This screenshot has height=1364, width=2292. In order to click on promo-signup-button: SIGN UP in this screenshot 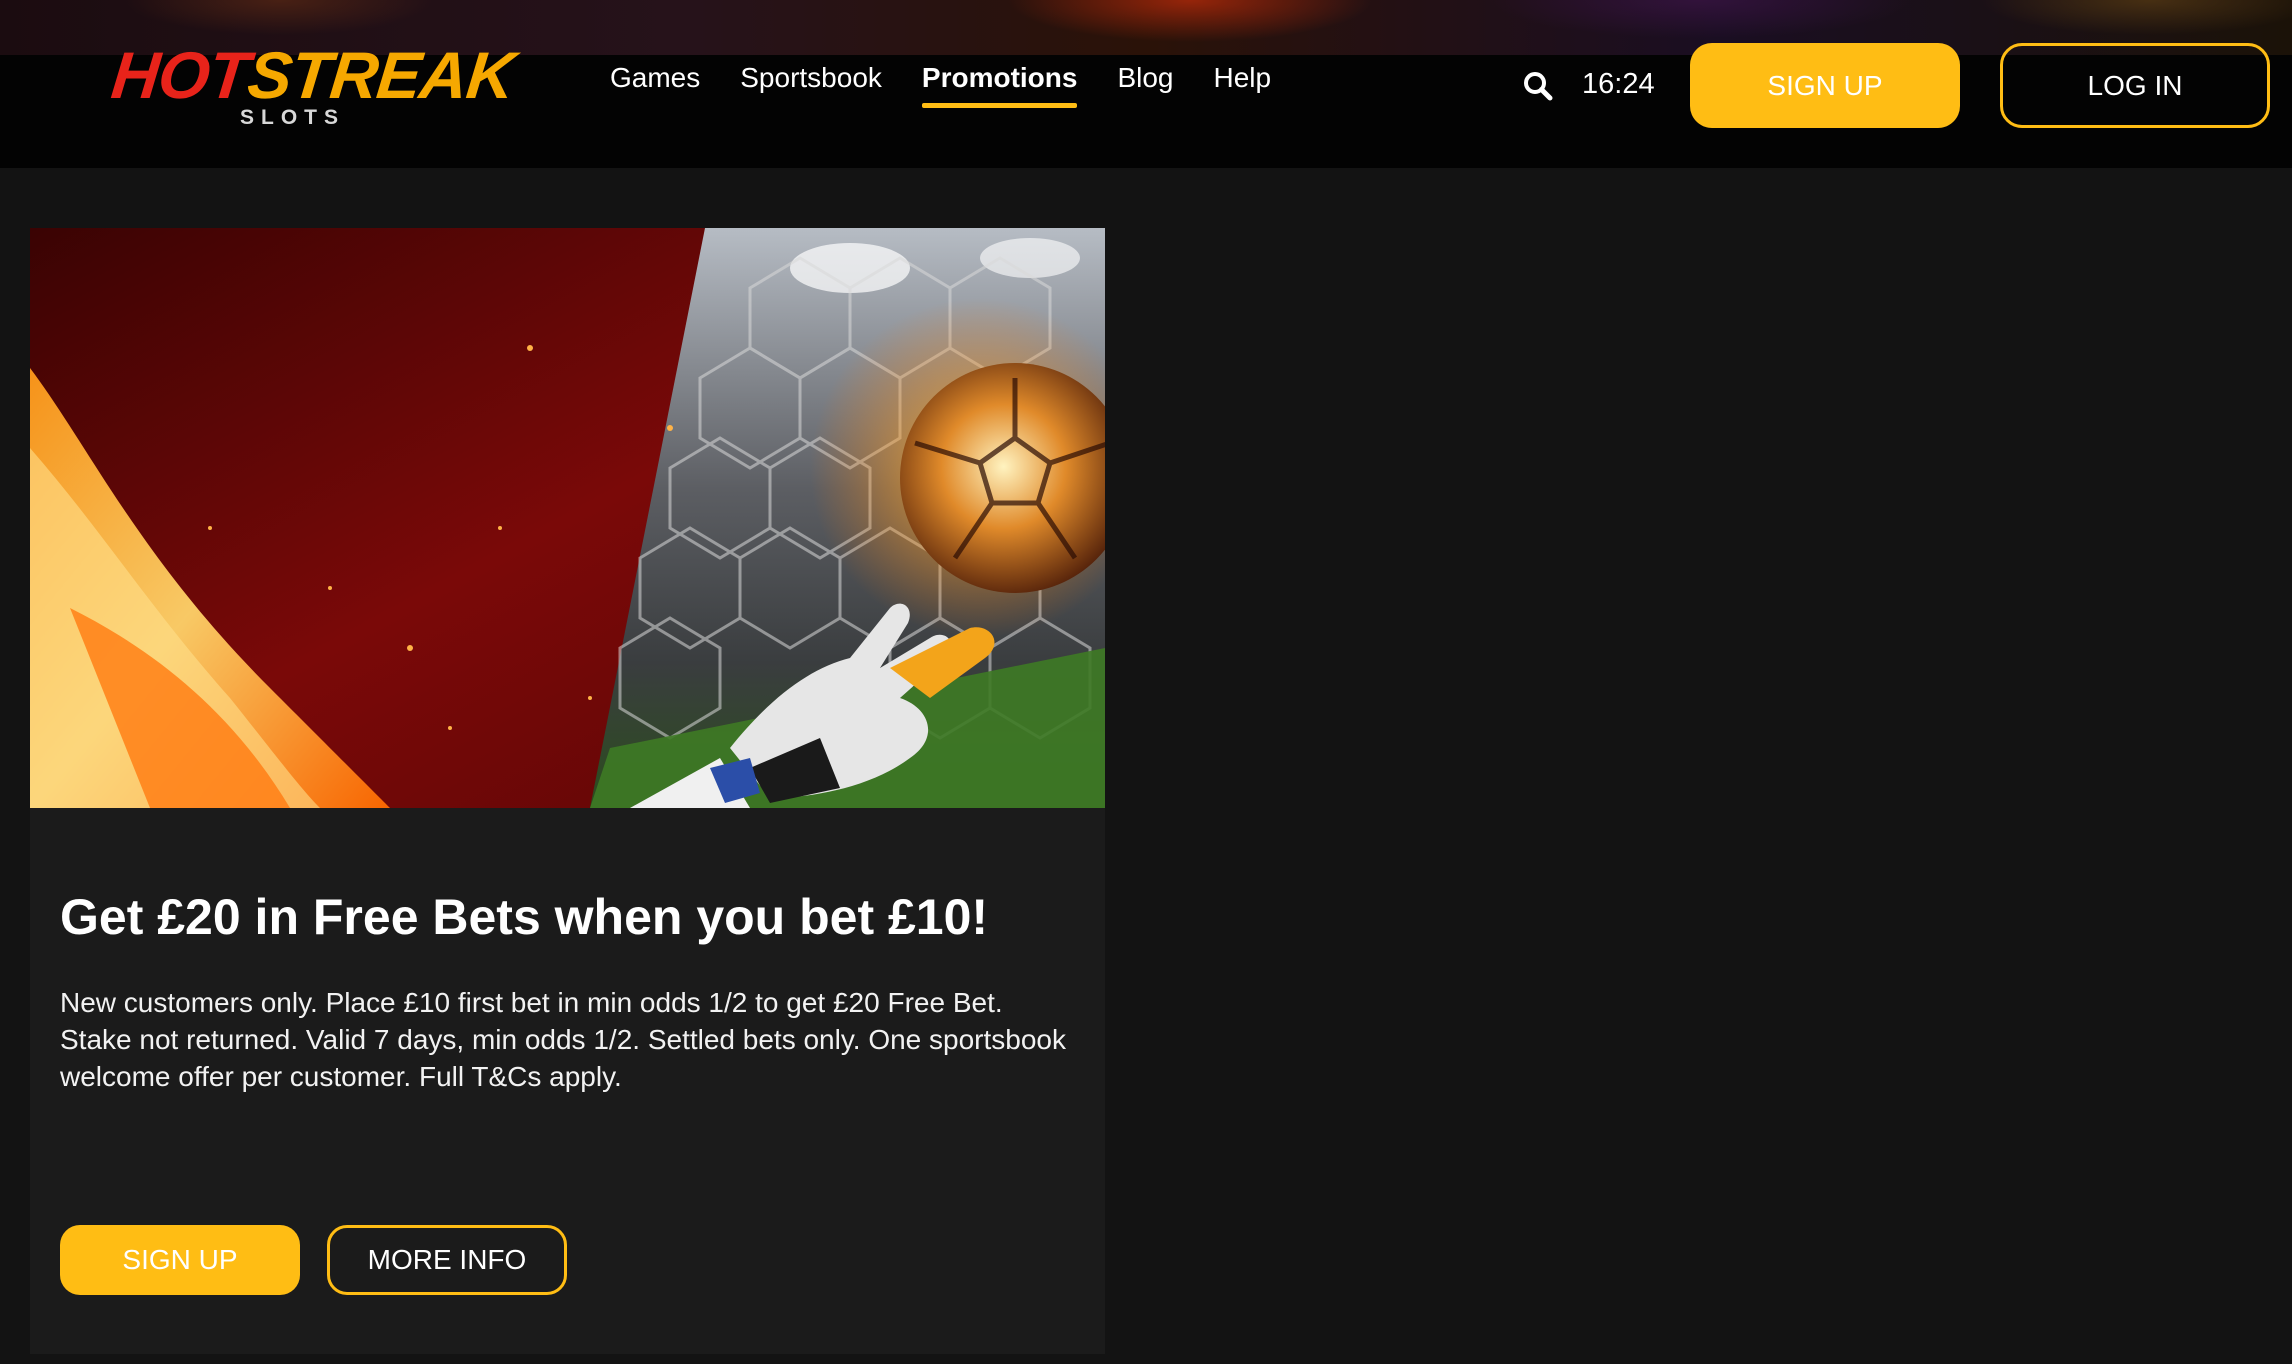, I will do `click(180, 1260)`.